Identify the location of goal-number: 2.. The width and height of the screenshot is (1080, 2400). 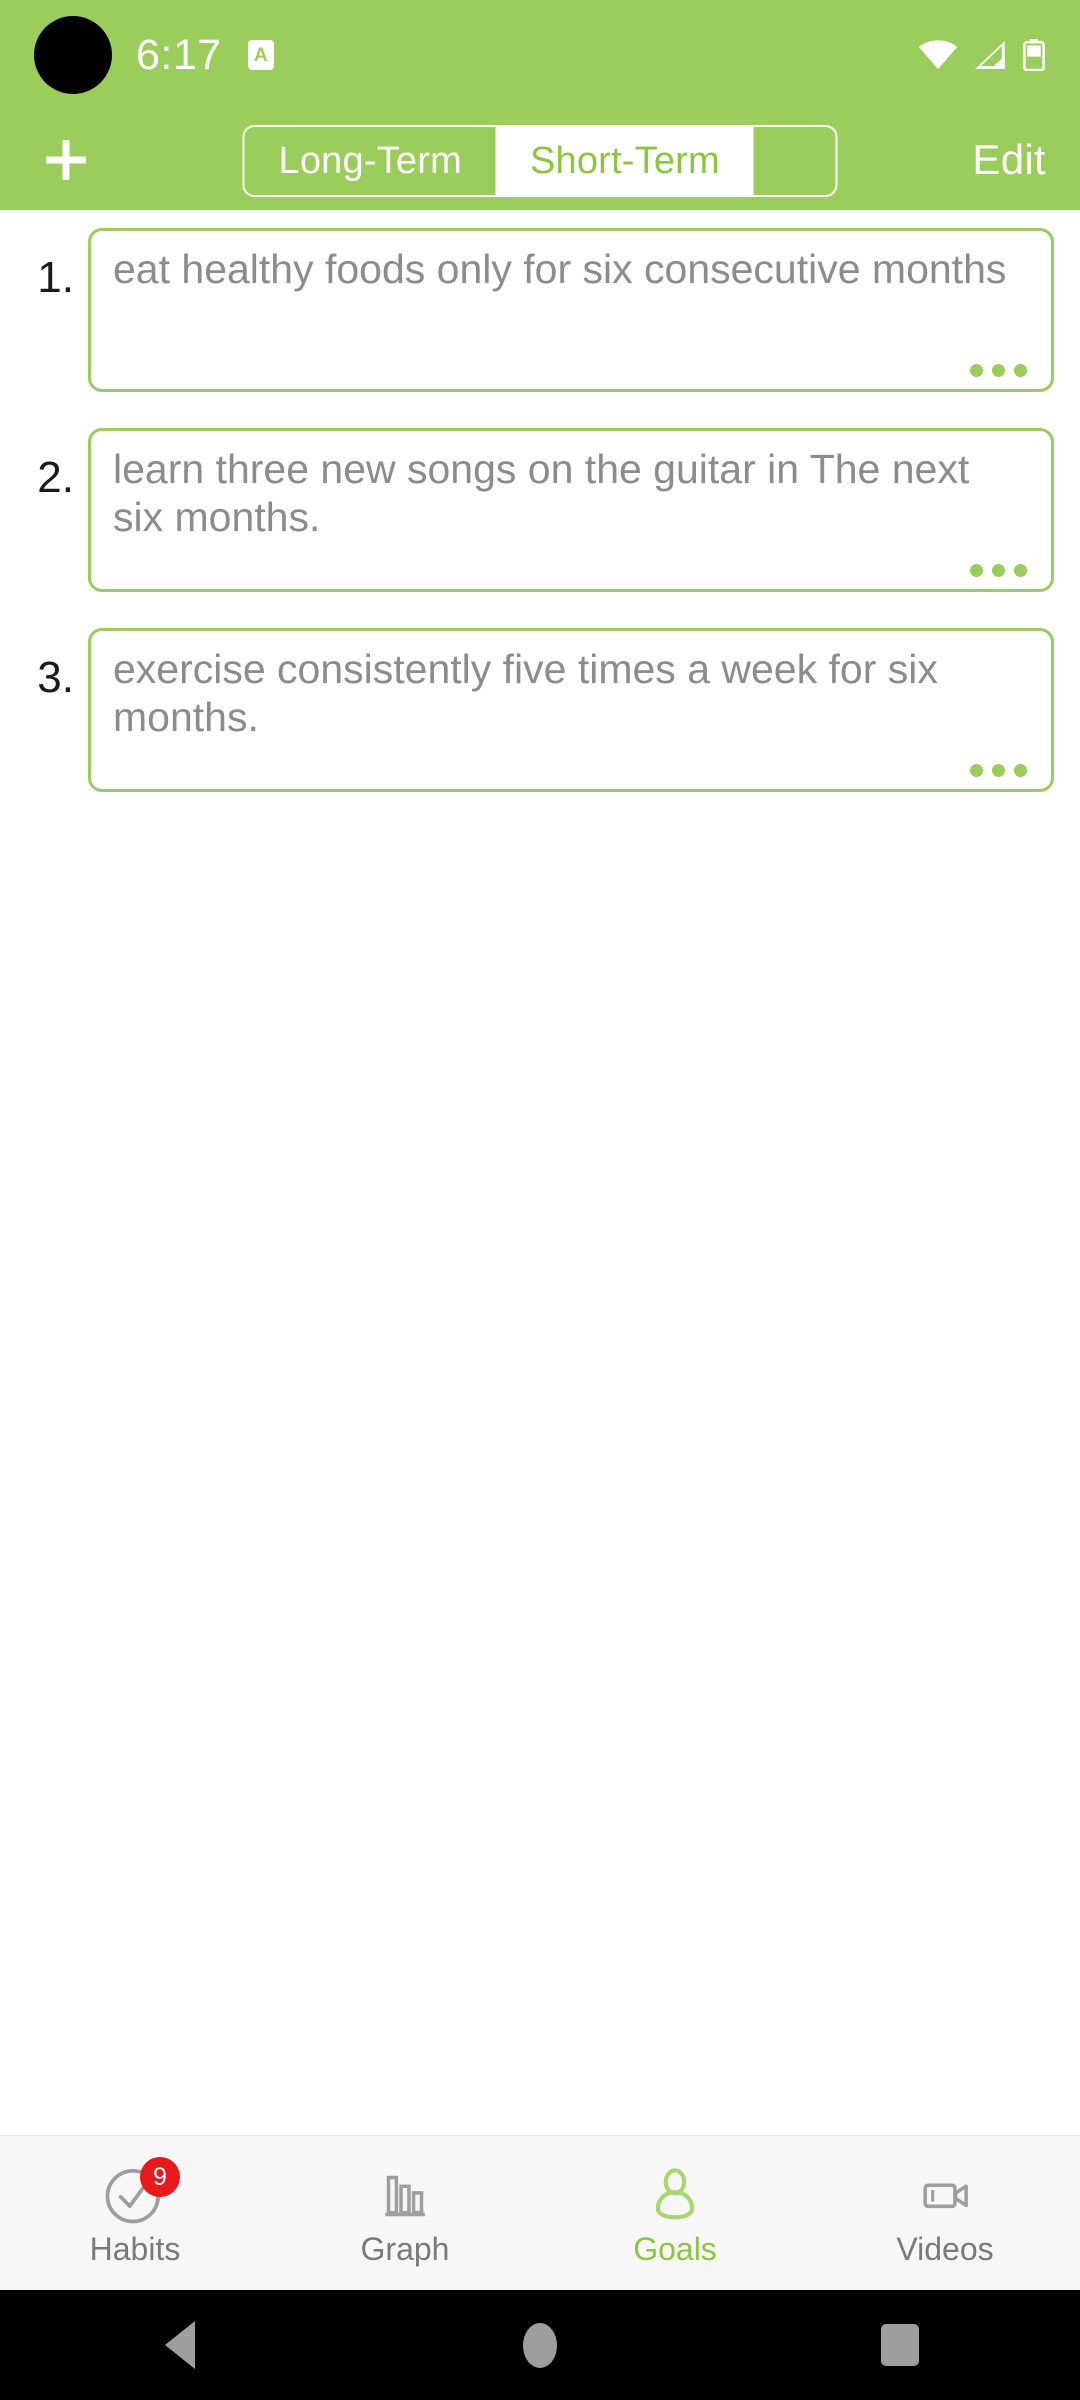
(55, 477).